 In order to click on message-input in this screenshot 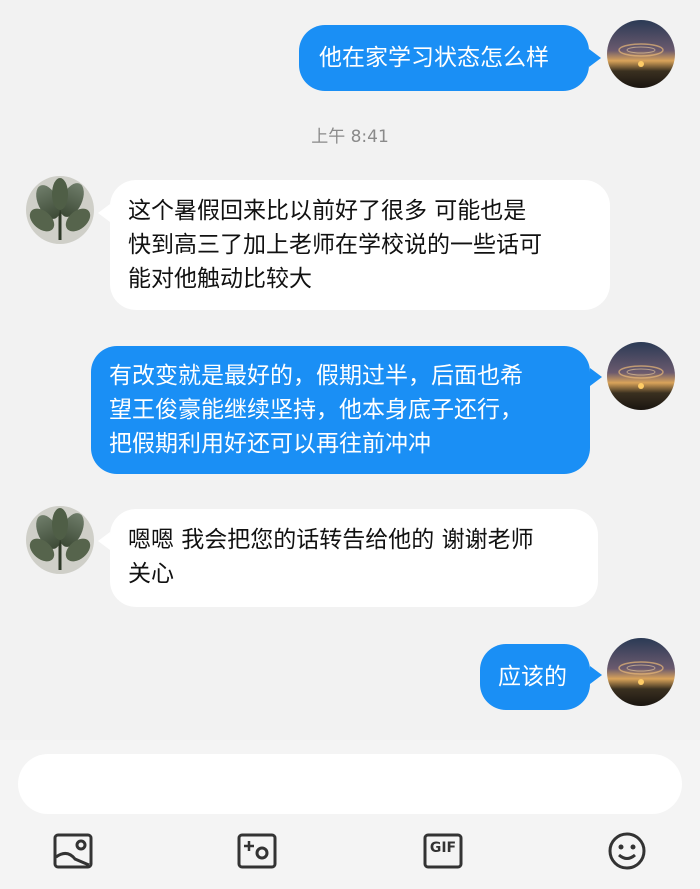, I will do `click(350, 784)`.